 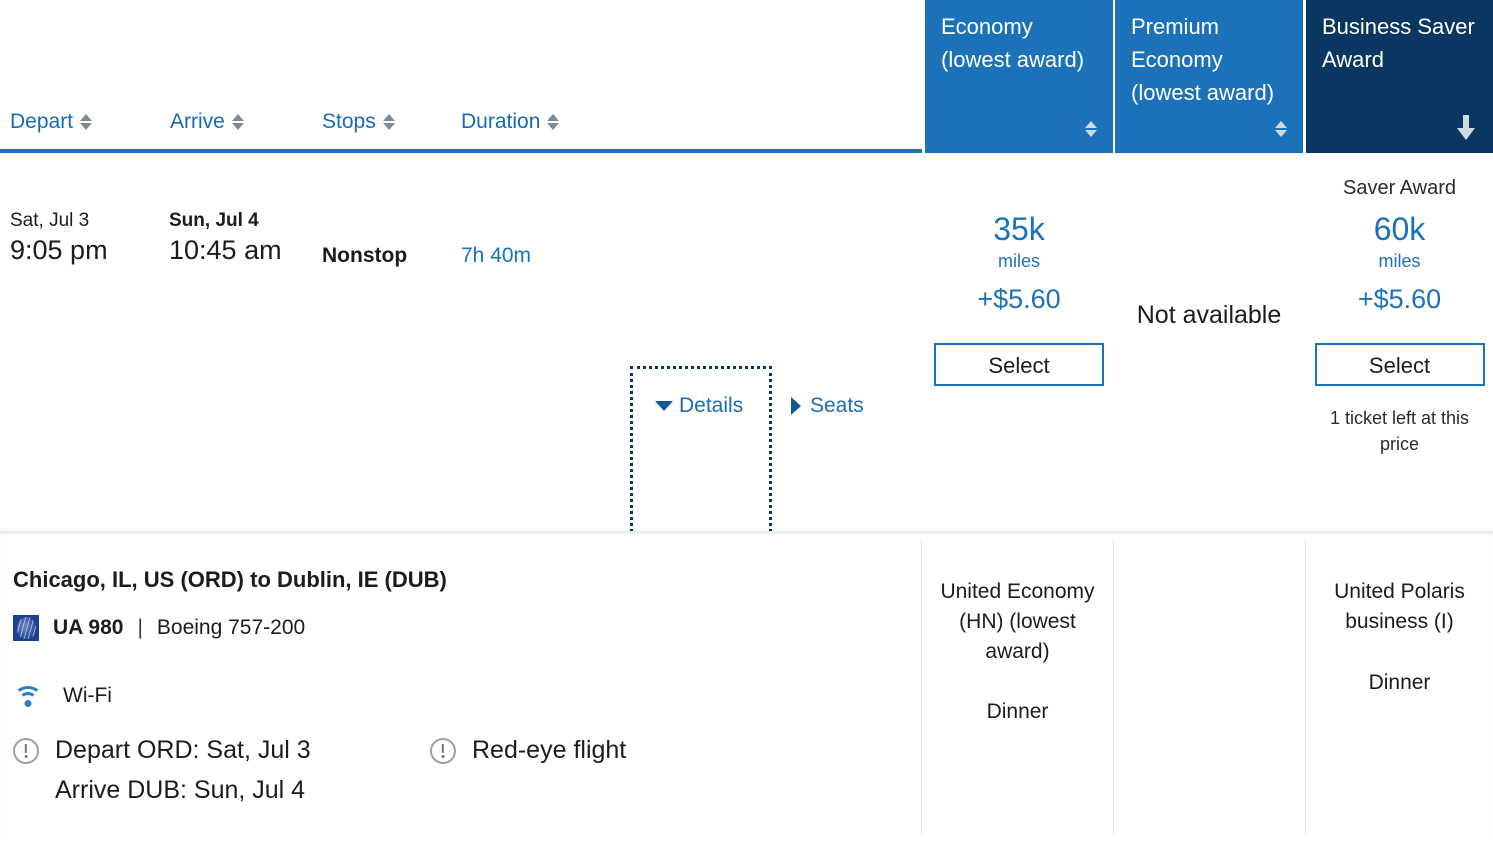 What do you see at coordinates (1399, 188) in the screenshot?
I see `business-award-label: Saver Award` at bounding box center [1399, 188].